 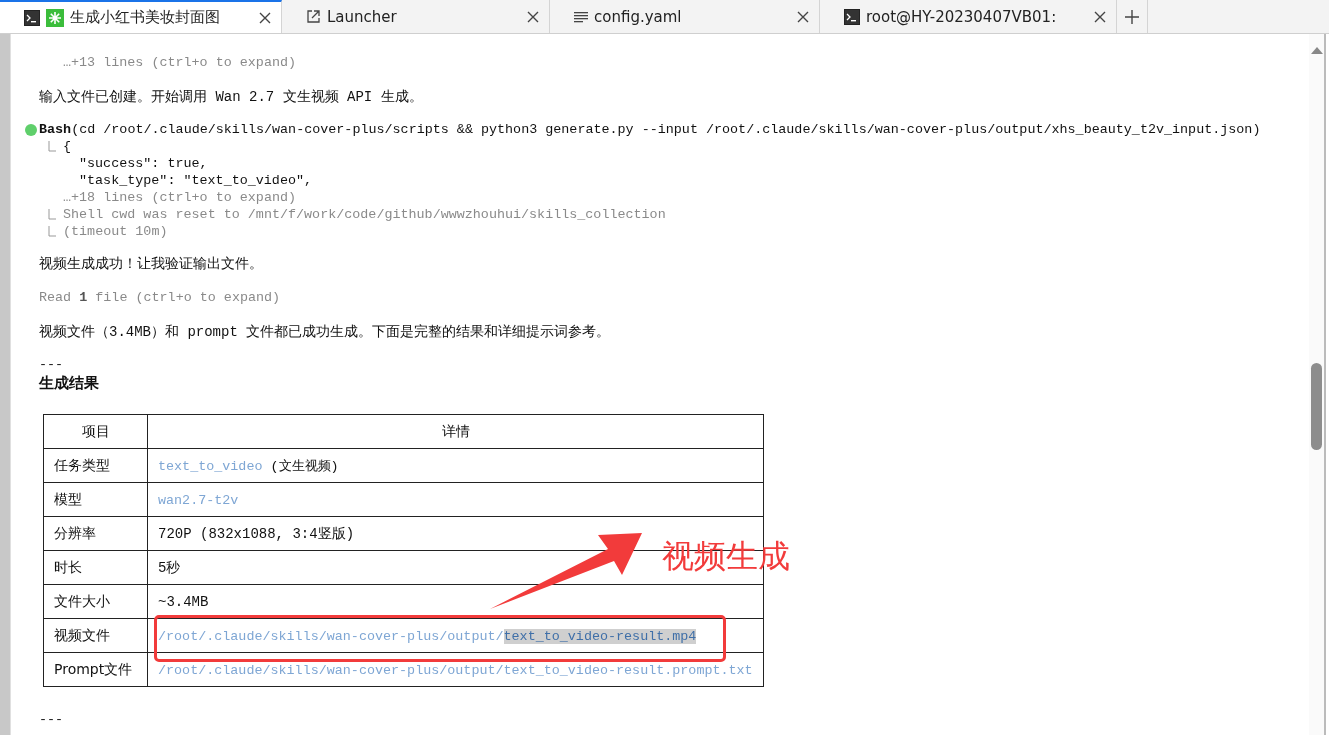 I want to click on output-text: "task_type": "text_to_video",, so click(x=196, y=180).